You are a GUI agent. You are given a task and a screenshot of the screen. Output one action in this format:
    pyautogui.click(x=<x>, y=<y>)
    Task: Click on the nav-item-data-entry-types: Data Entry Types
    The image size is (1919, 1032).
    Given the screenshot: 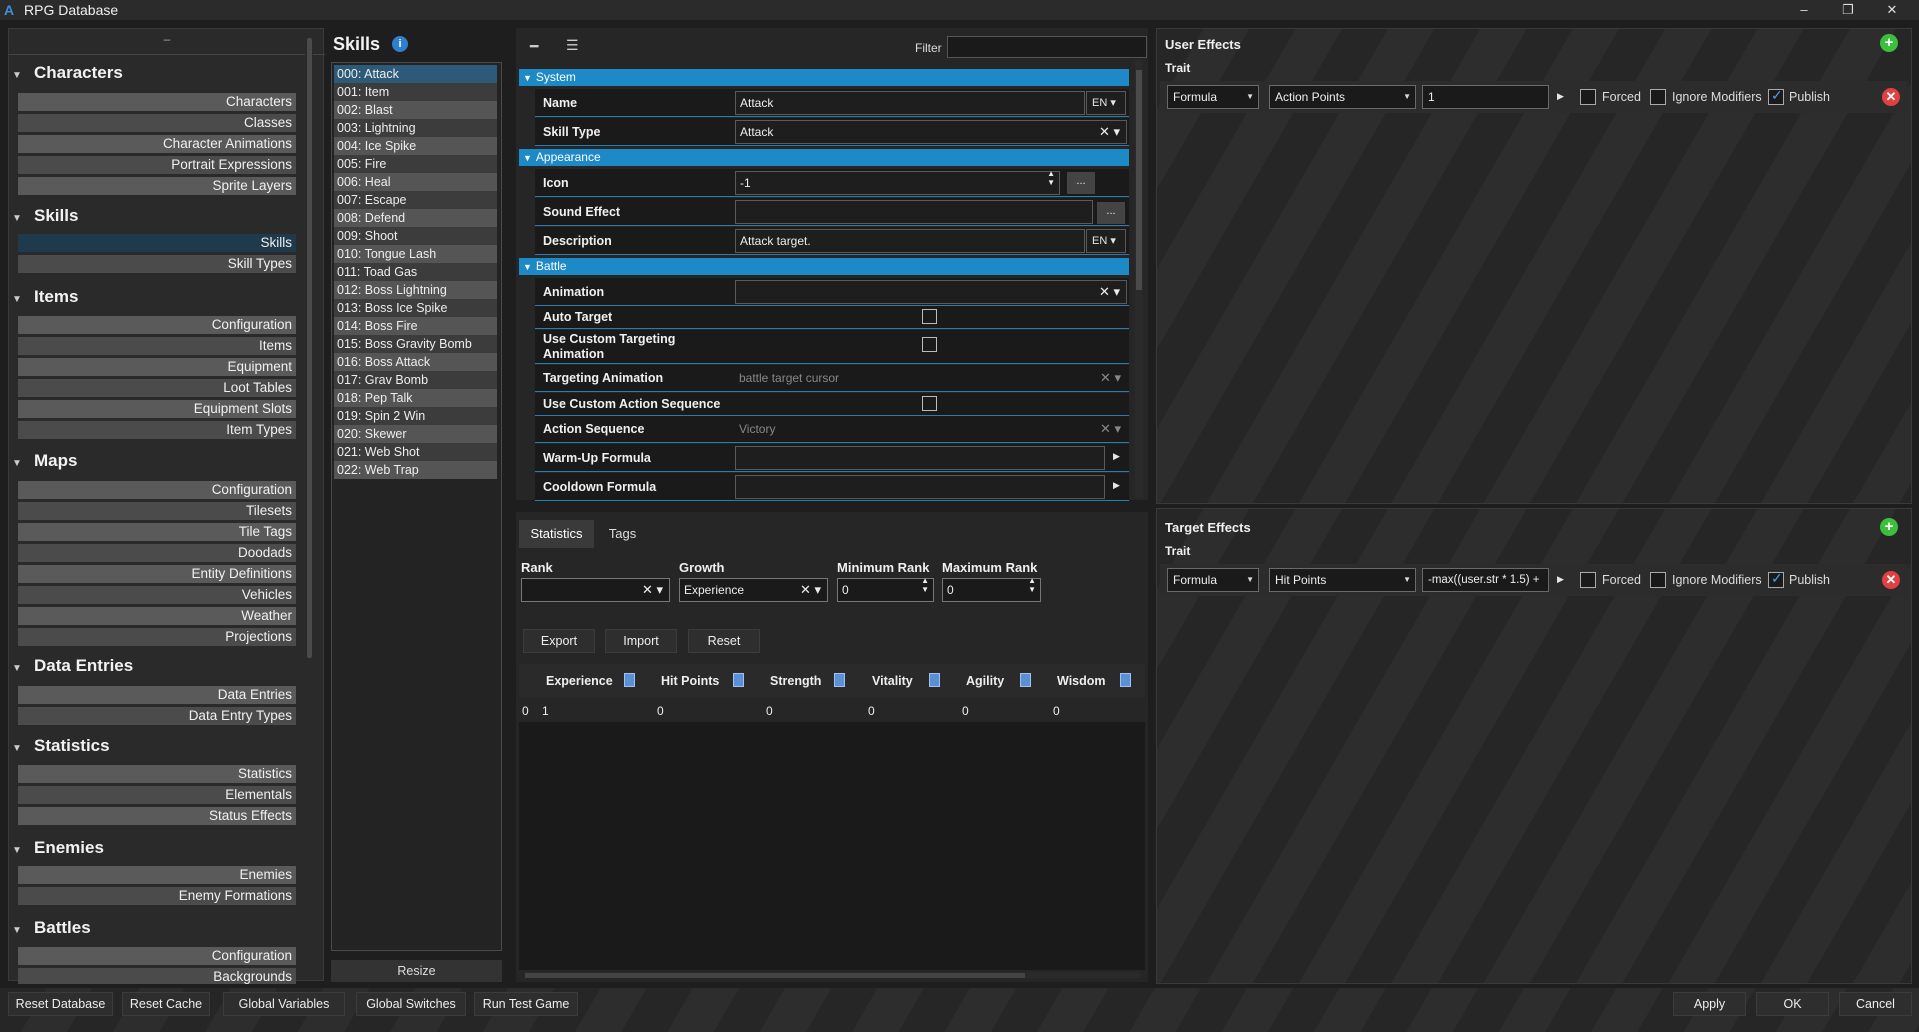 What is the action you would take?
    pyautogui.click(x=157, y=716)
    